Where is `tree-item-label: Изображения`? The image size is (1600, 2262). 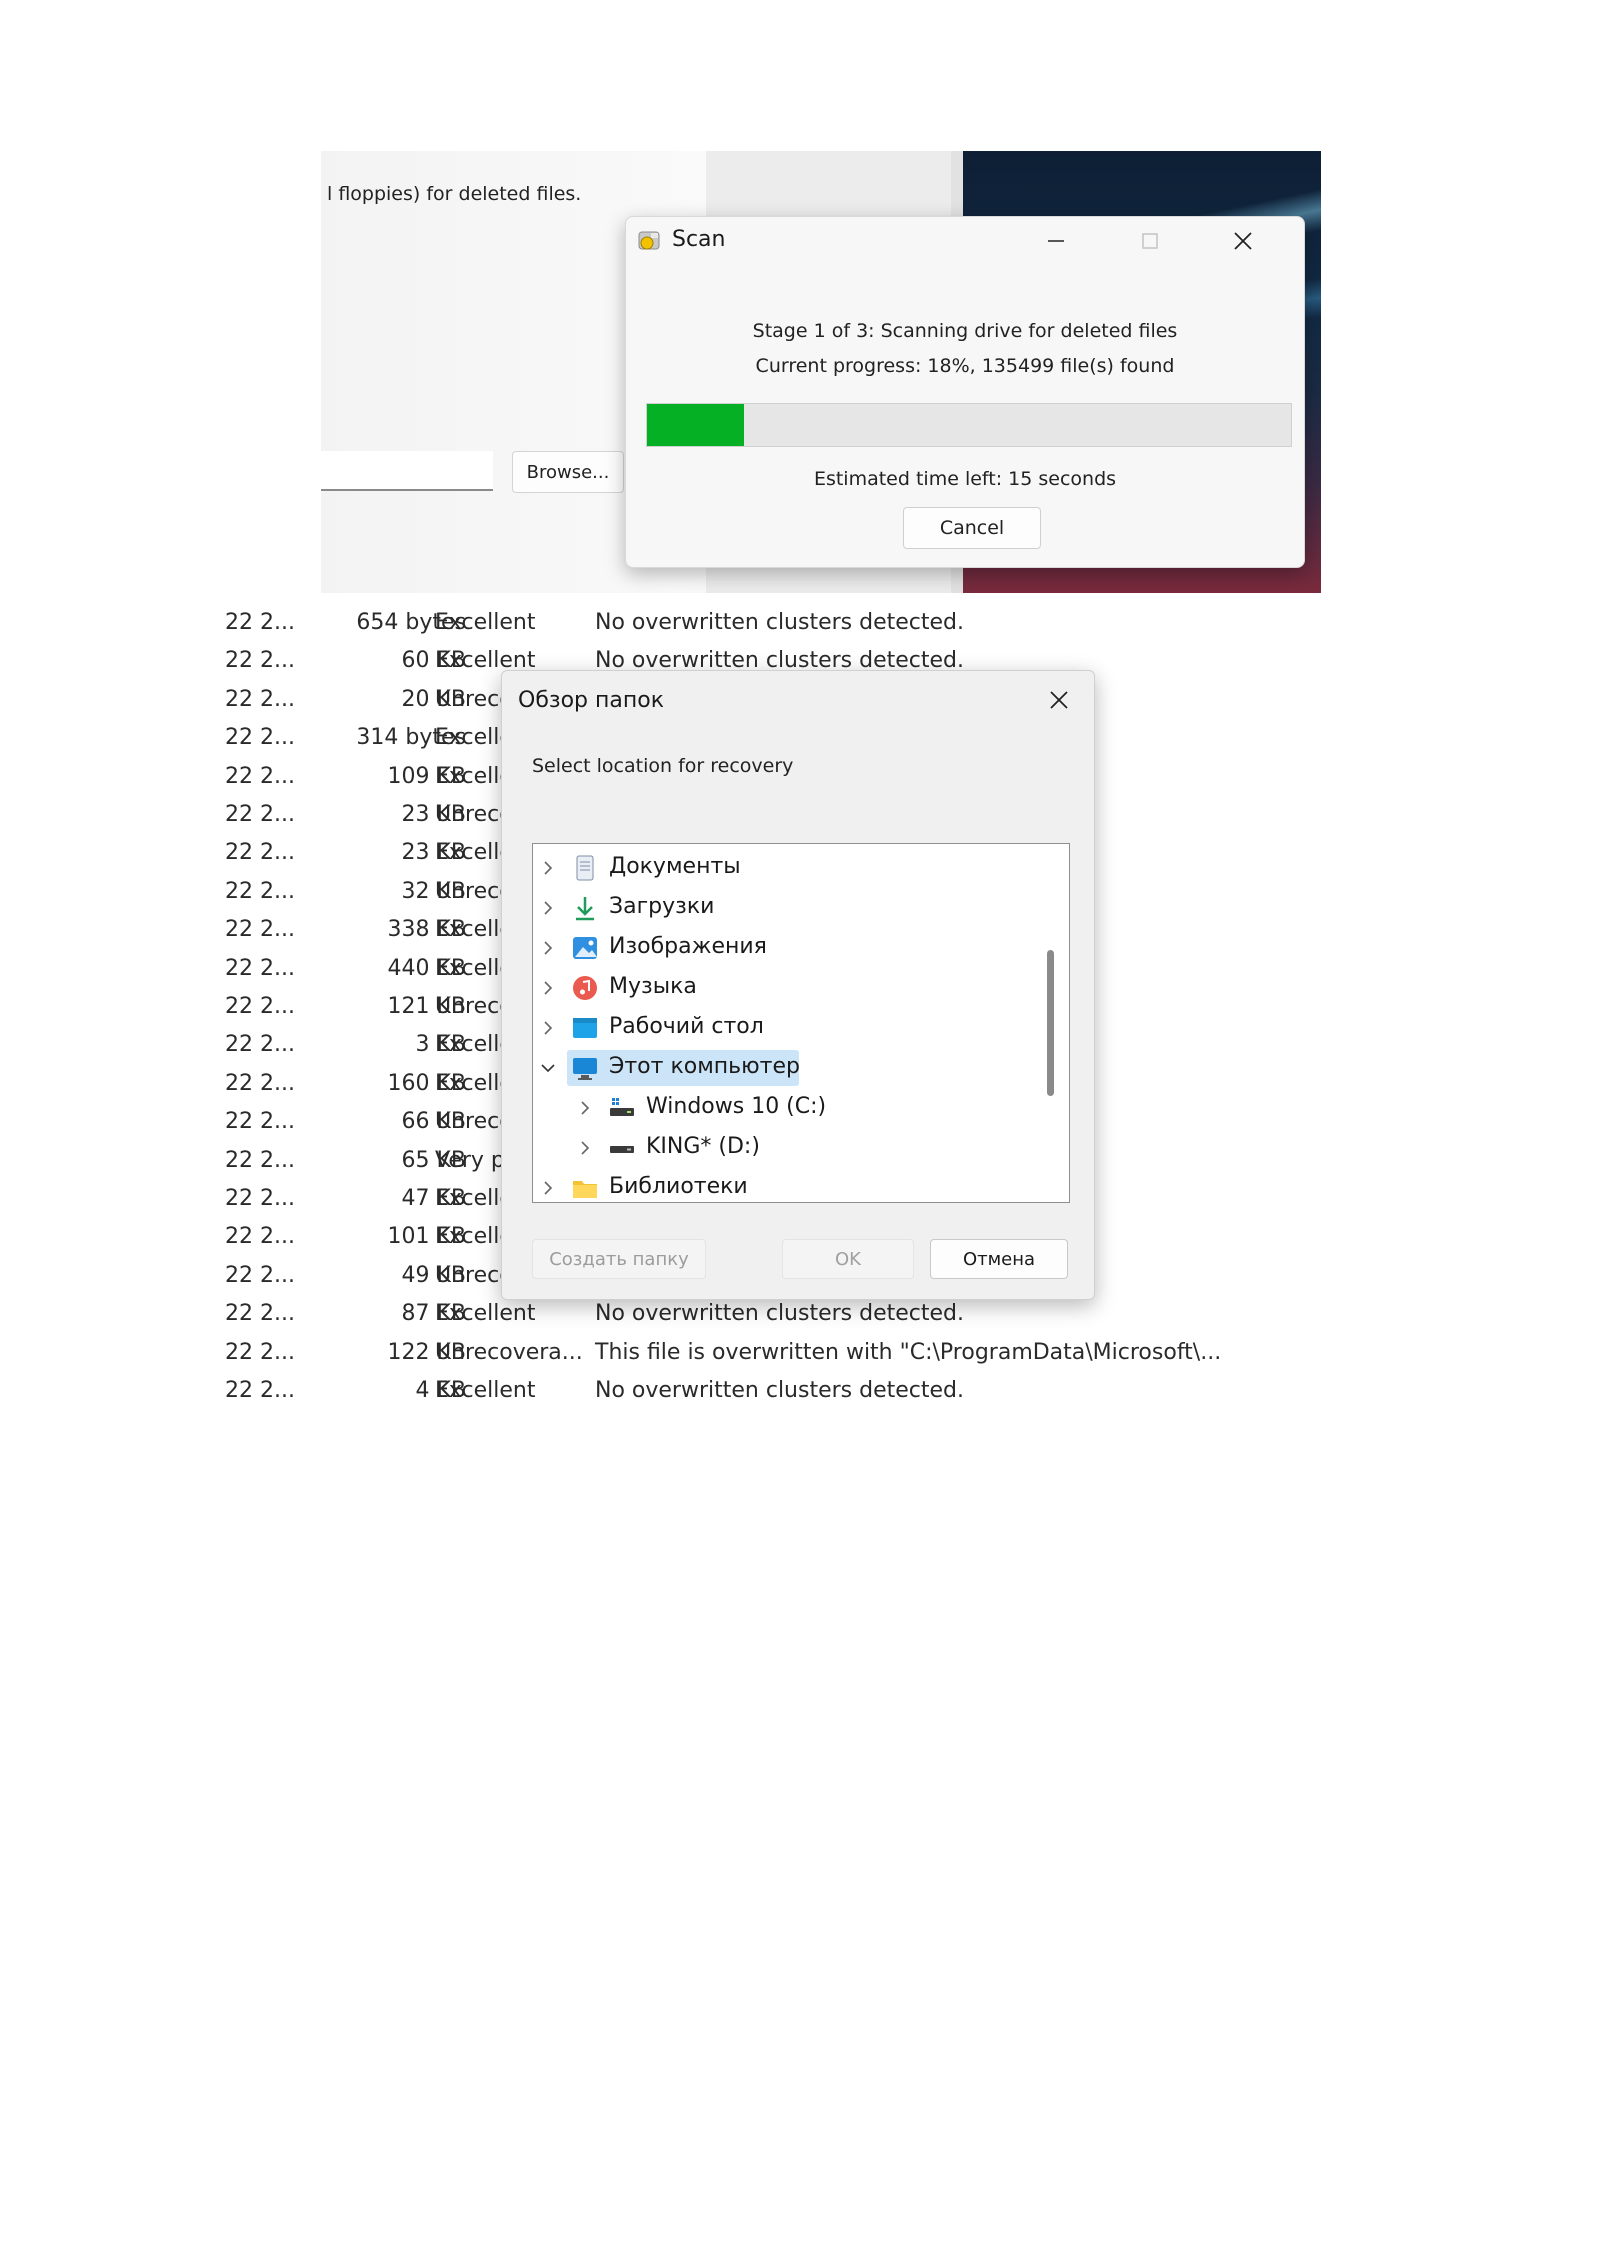 tree-item-label: Изображения is located at coordinates (688, 946).